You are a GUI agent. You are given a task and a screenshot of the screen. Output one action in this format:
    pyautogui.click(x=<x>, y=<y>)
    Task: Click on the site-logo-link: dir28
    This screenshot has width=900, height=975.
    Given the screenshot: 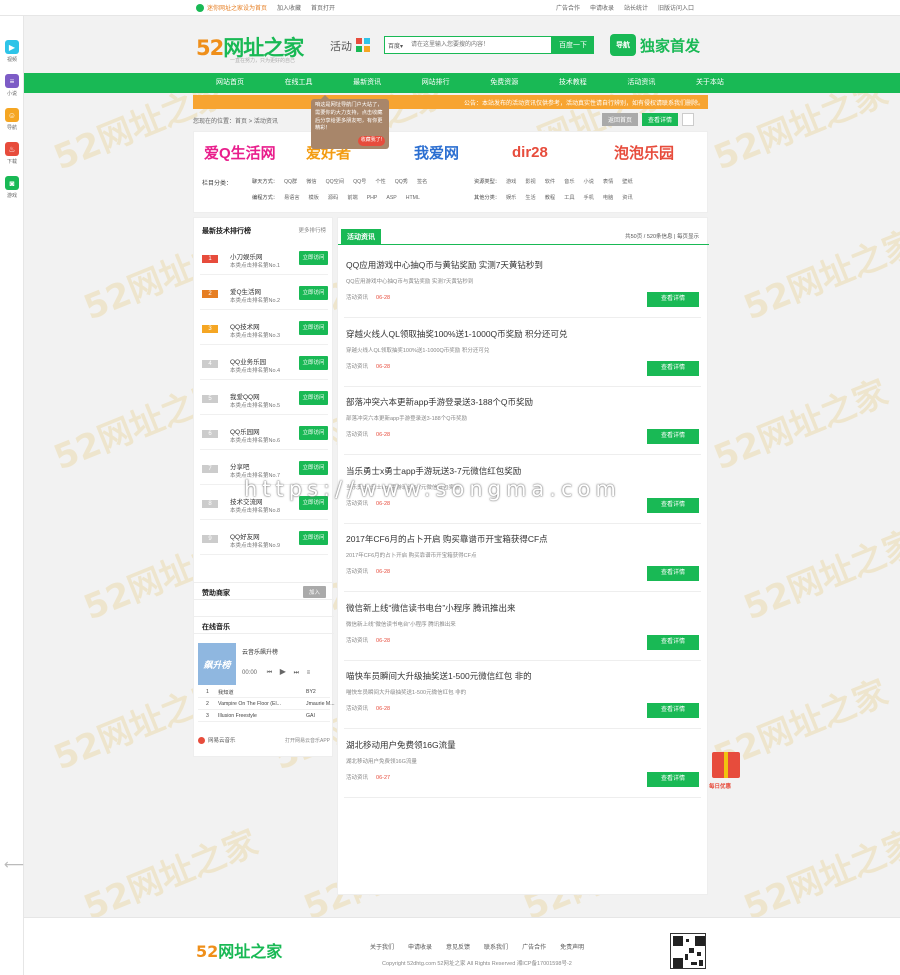 What is the action you would take?
    pyautogui.click(x=530, y=152)
    